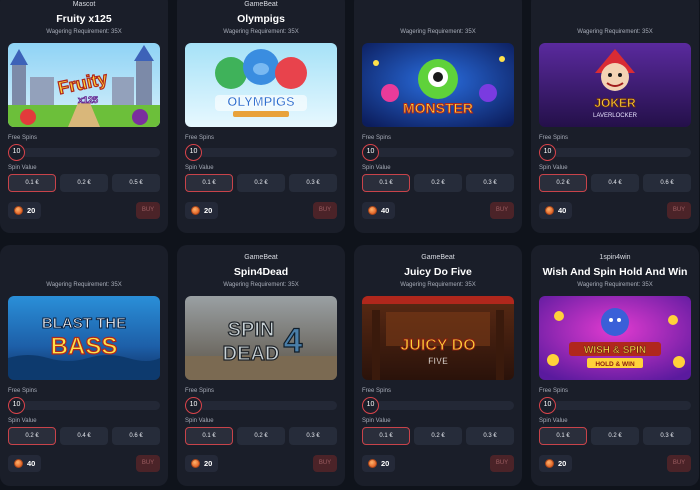  Describe the element at coordinates (438, 85) in the screenshot. I see `game-banner: MONSTER` at that location.